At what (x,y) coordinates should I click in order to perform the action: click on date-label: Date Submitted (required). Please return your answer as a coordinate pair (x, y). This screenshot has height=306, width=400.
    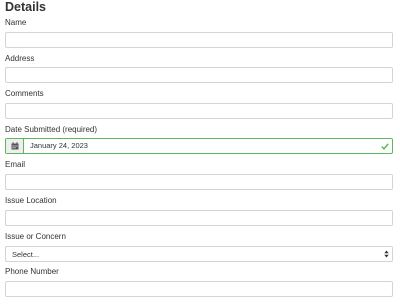
    Looking at the image, I should click on (51, 129).